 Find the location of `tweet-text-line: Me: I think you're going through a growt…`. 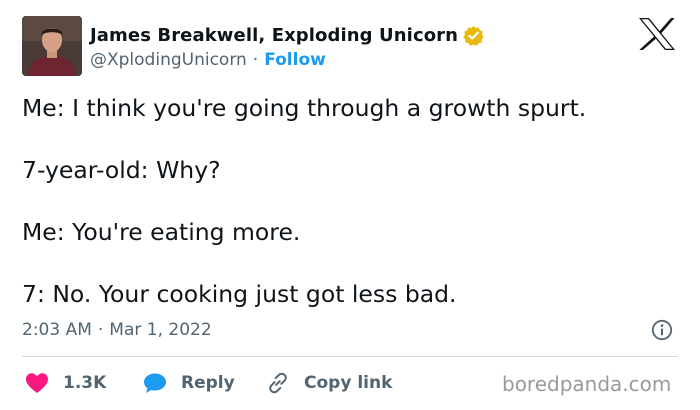

tweet-text-line: Me: I think you're going through a growt… is located at coordinates (304, 108).